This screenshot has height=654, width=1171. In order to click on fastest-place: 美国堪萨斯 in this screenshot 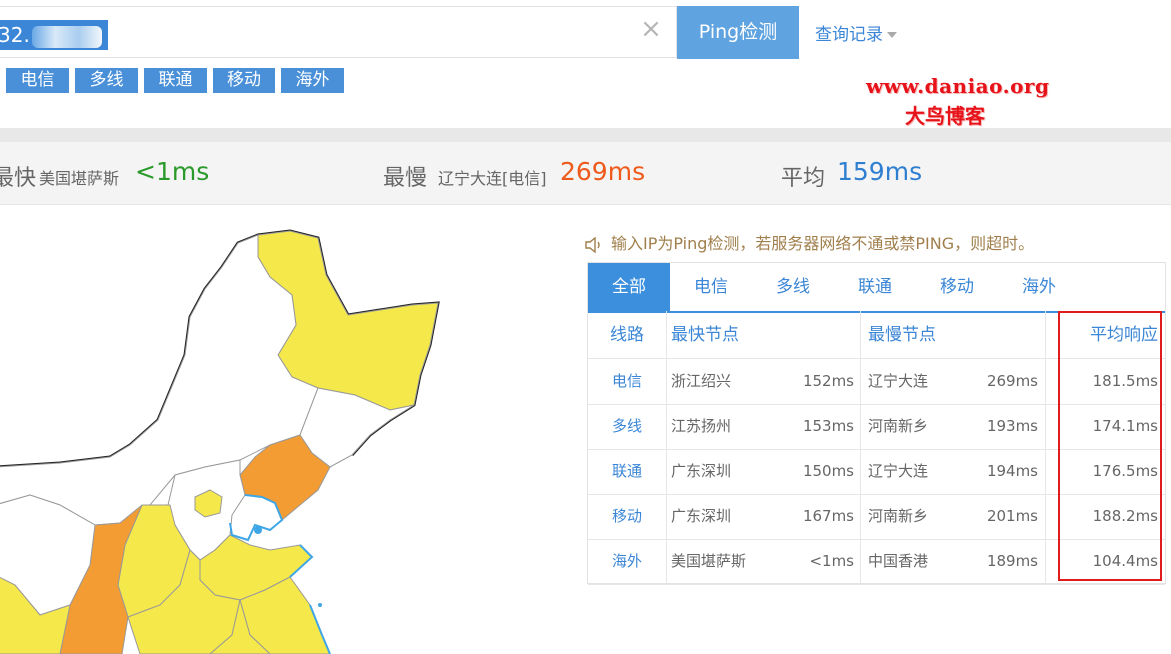, I will do `click(79, 178)`.